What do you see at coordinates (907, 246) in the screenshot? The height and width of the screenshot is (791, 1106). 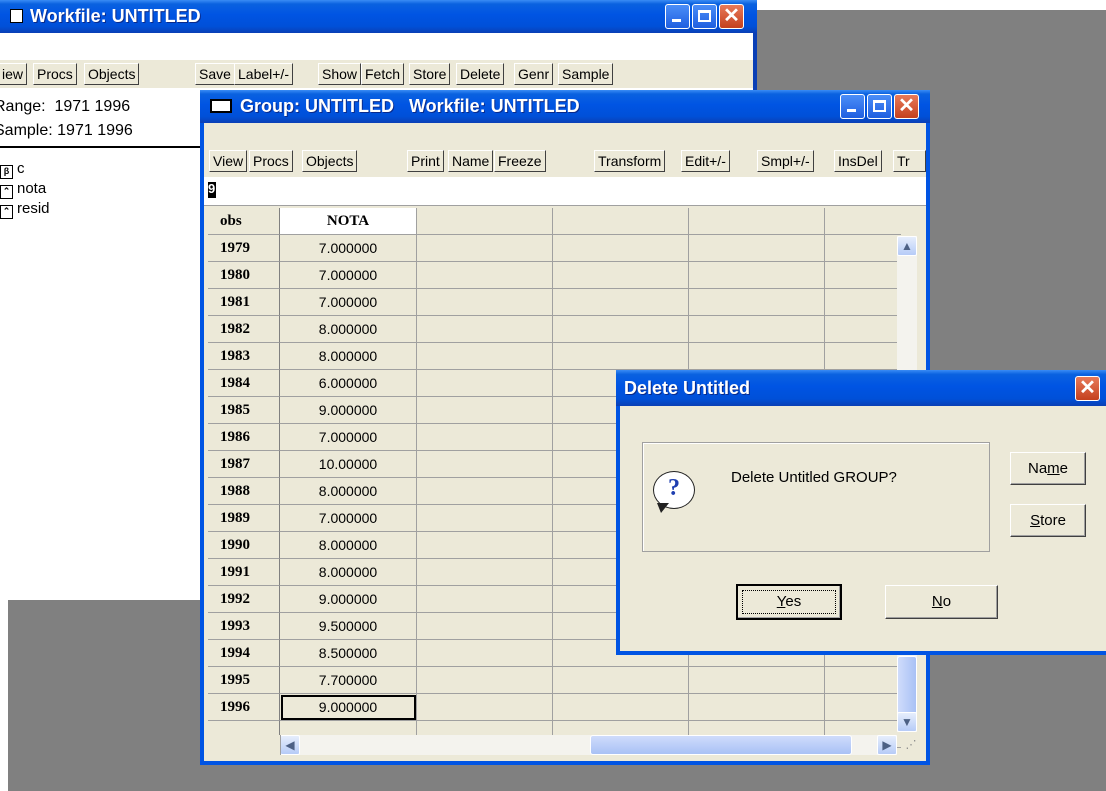 I see `scroll-up-arrow-icon: ▲` at bounding box center [907, 246].